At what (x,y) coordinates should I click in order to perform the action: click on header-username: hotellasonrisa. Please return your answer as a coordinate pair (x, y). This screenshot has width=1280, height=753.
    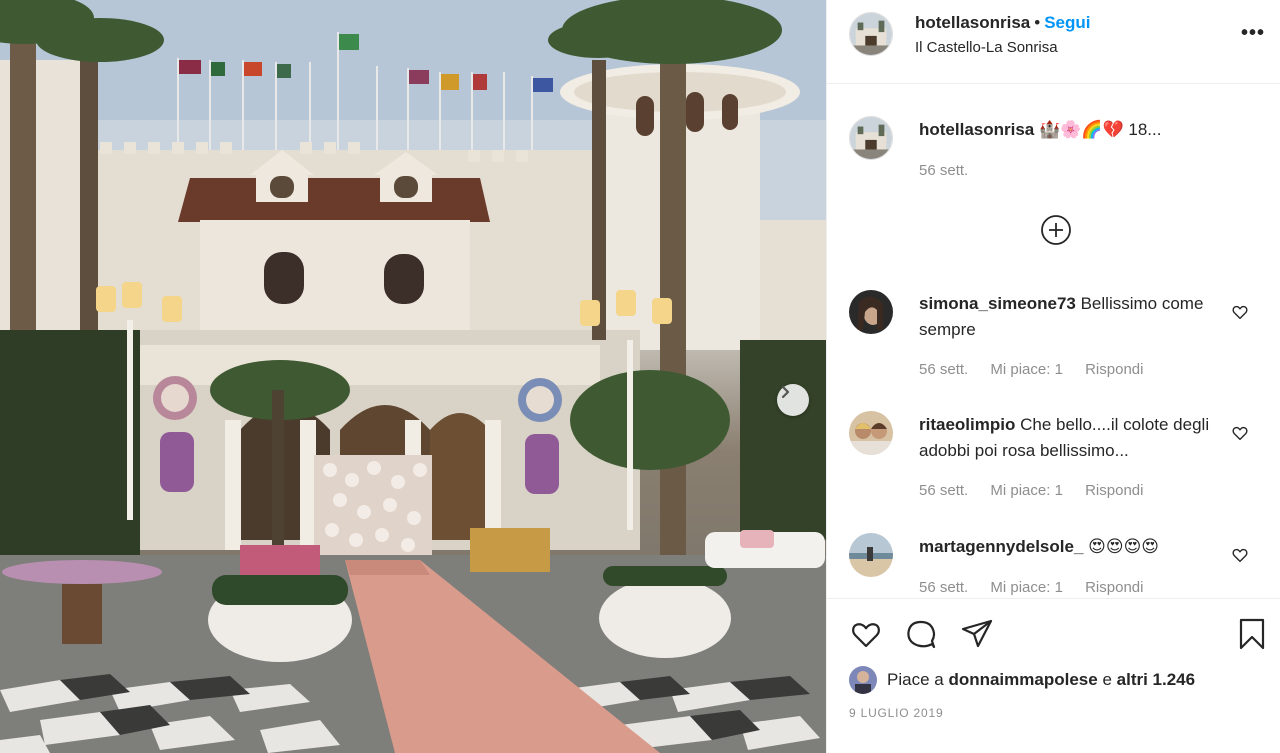
    Looking at the image, I should click on (972, 23).